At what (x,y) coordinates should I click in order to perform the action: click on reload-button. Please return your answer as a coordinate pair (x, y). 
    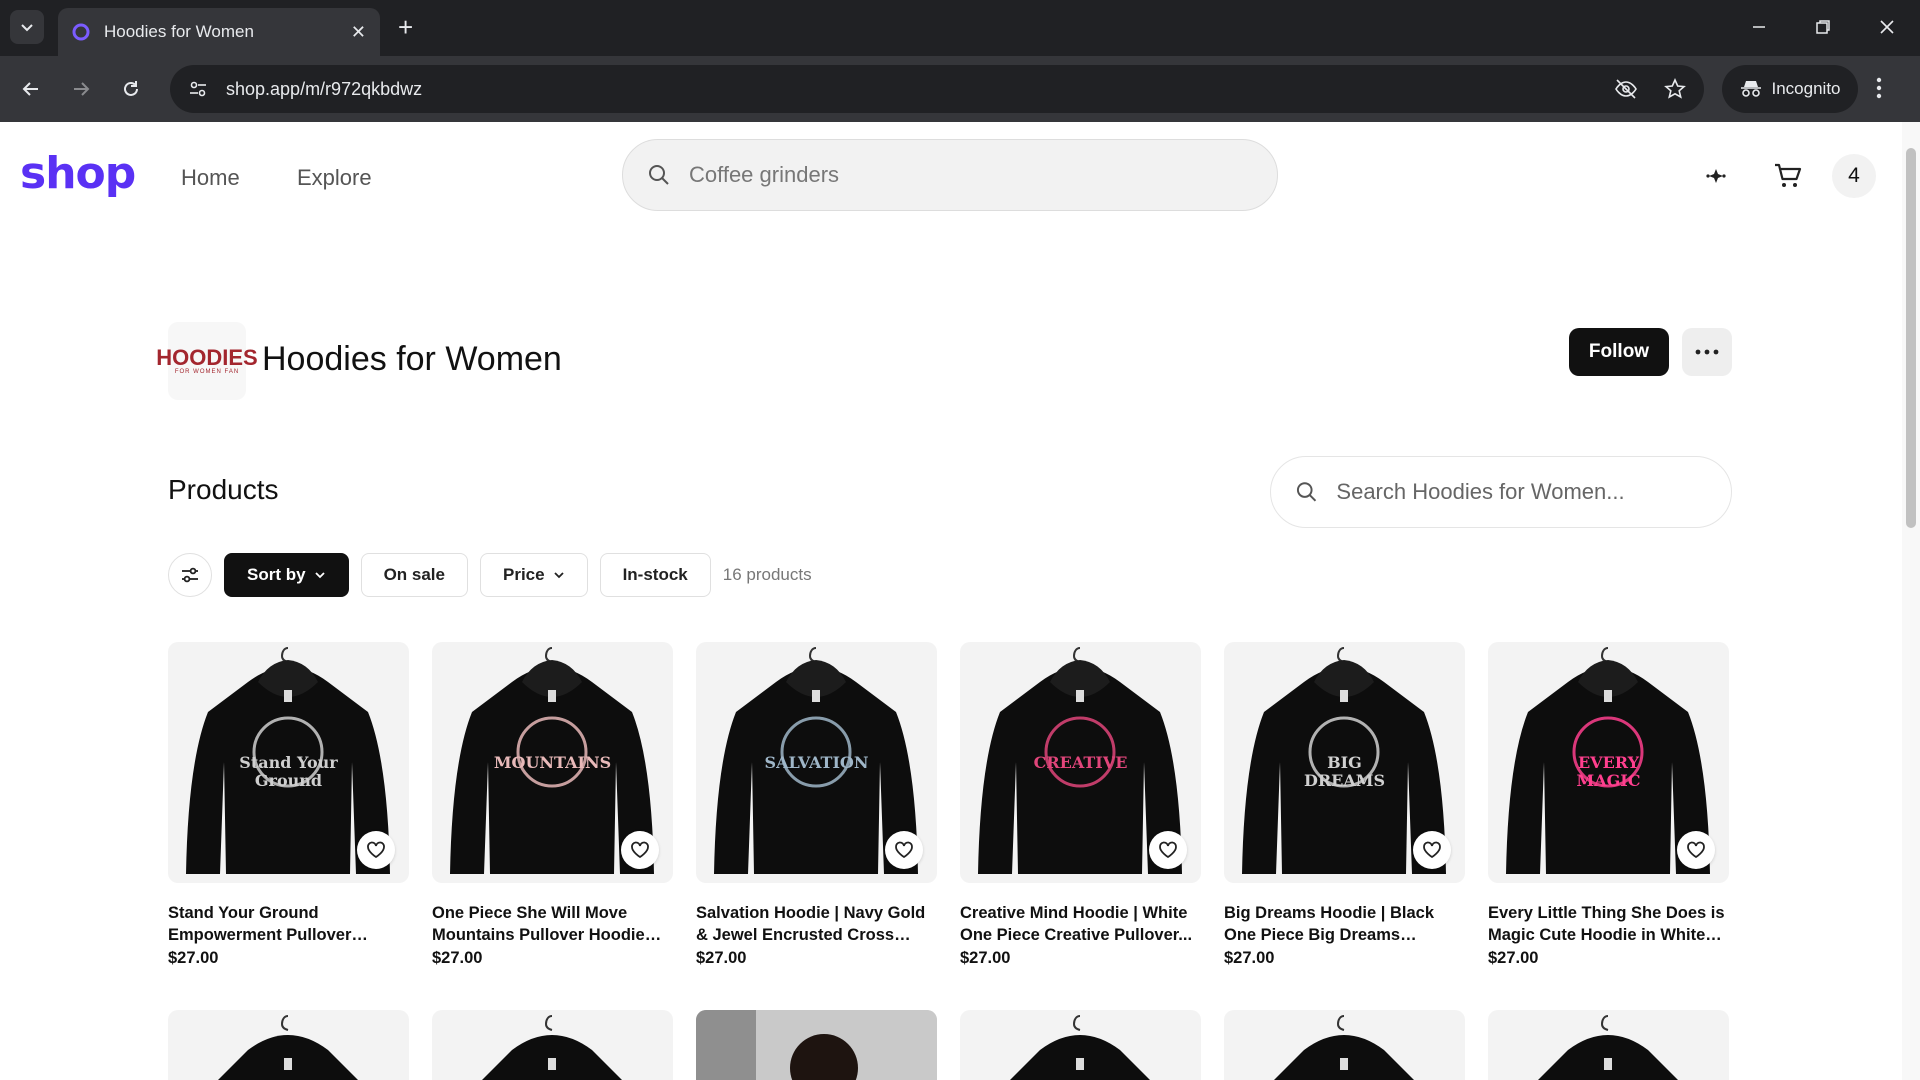
    Looking at the image, I should click on (131, 89).